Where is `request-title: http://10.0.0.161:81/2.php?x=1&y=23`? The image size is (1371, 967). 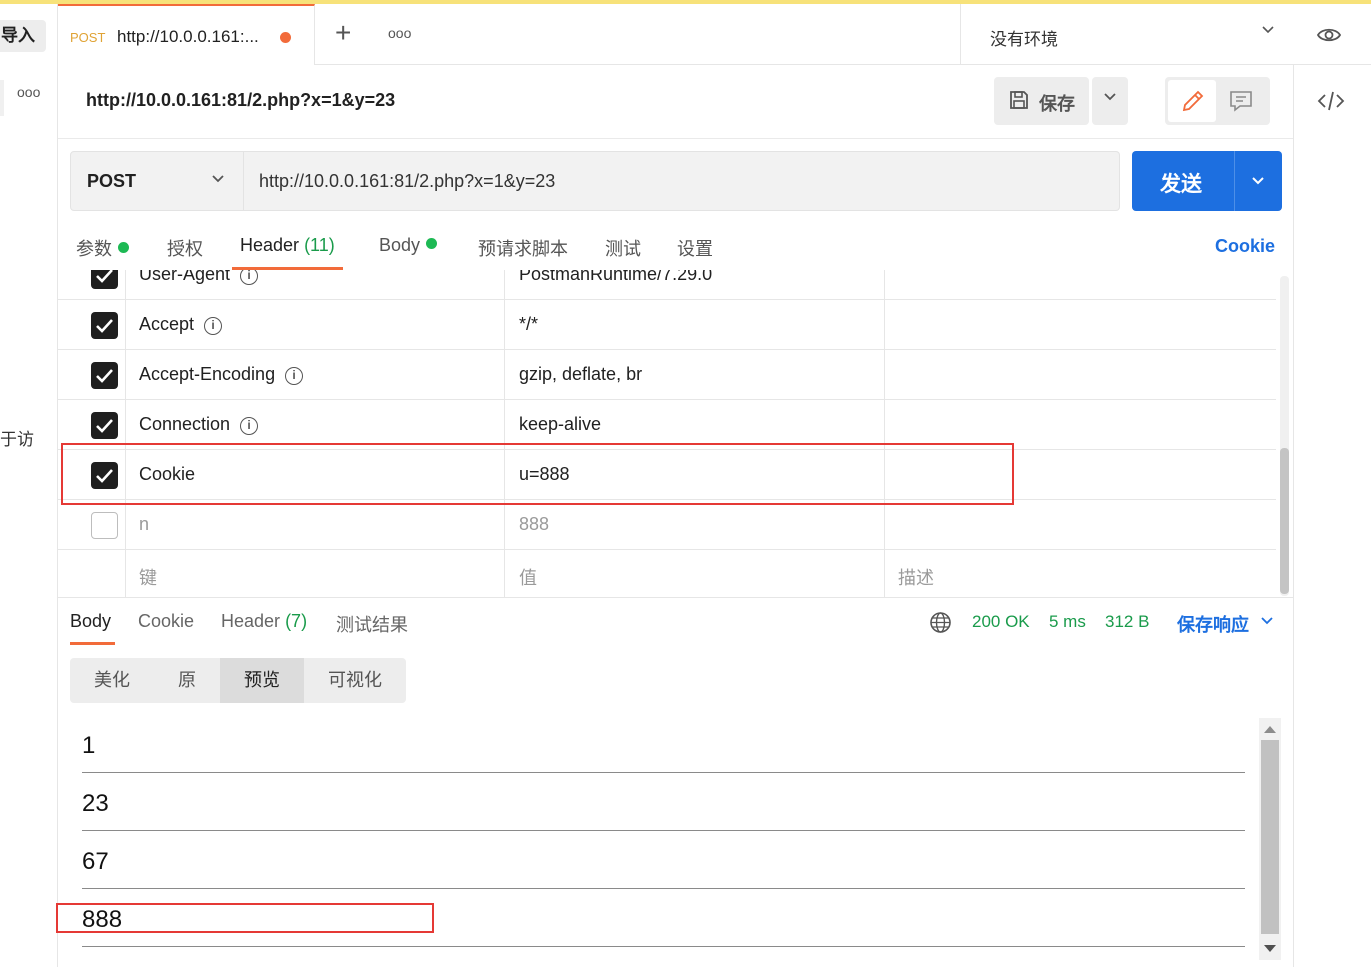 request-title: http://10.0.0.161:81/2.php?x=1&y=23 is located at coordinates (240, 100).